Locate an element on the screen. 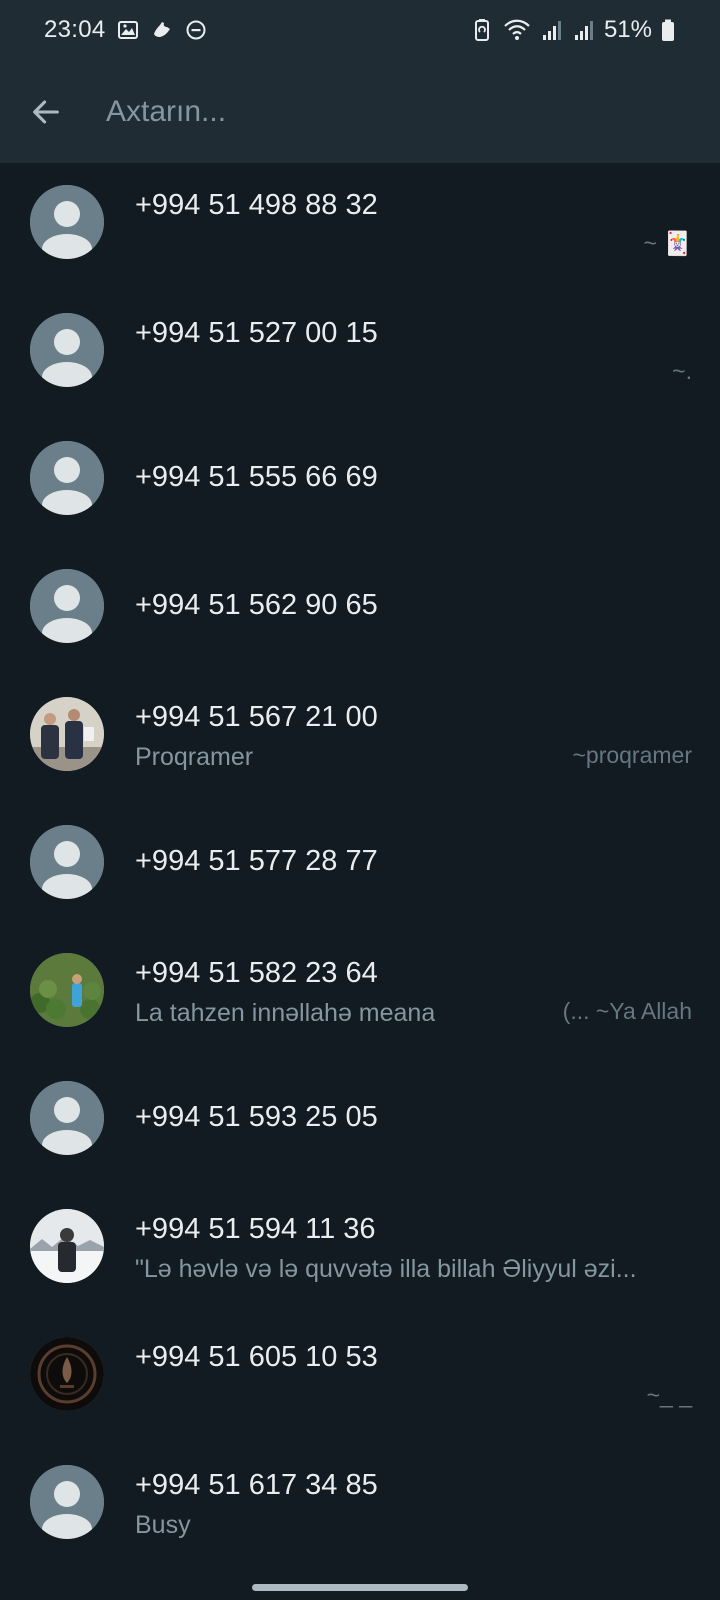 This screenshot has width=720, height=1600. search-input is located at coordinates (386, 111).